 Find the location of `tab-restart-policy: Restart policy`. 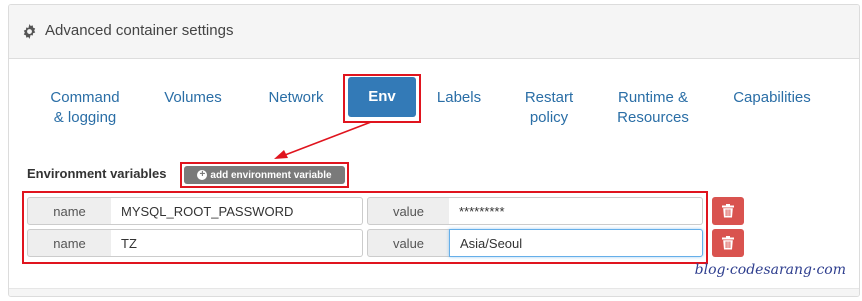

tab-restart-policy: Restart policy is located at coordinates (549, 108).